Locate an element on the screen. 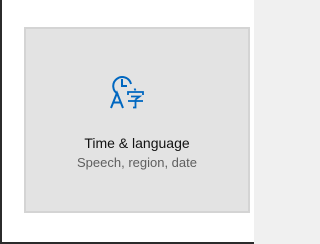 The height and width of the screenshot is (244, 320). tile-subtitle: Speech, region, date is located at coordinates (137, 162).